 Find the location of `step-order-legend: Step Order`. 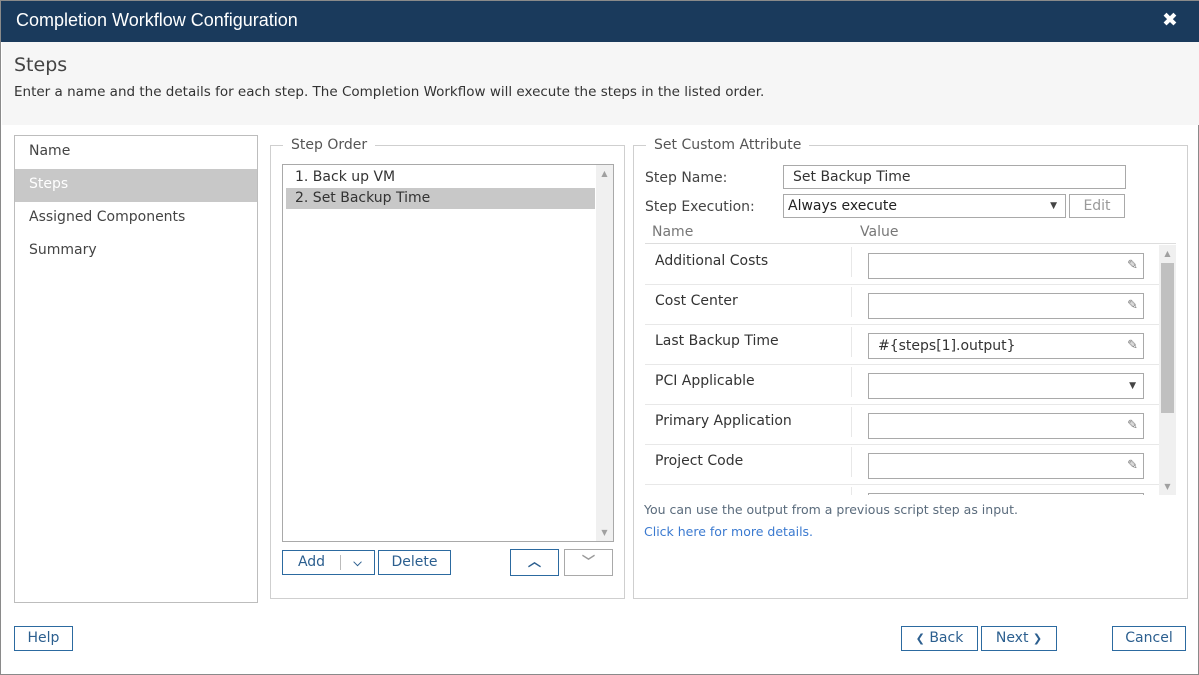

step-order-legend: Step Order is located at coordinates (329, 145).